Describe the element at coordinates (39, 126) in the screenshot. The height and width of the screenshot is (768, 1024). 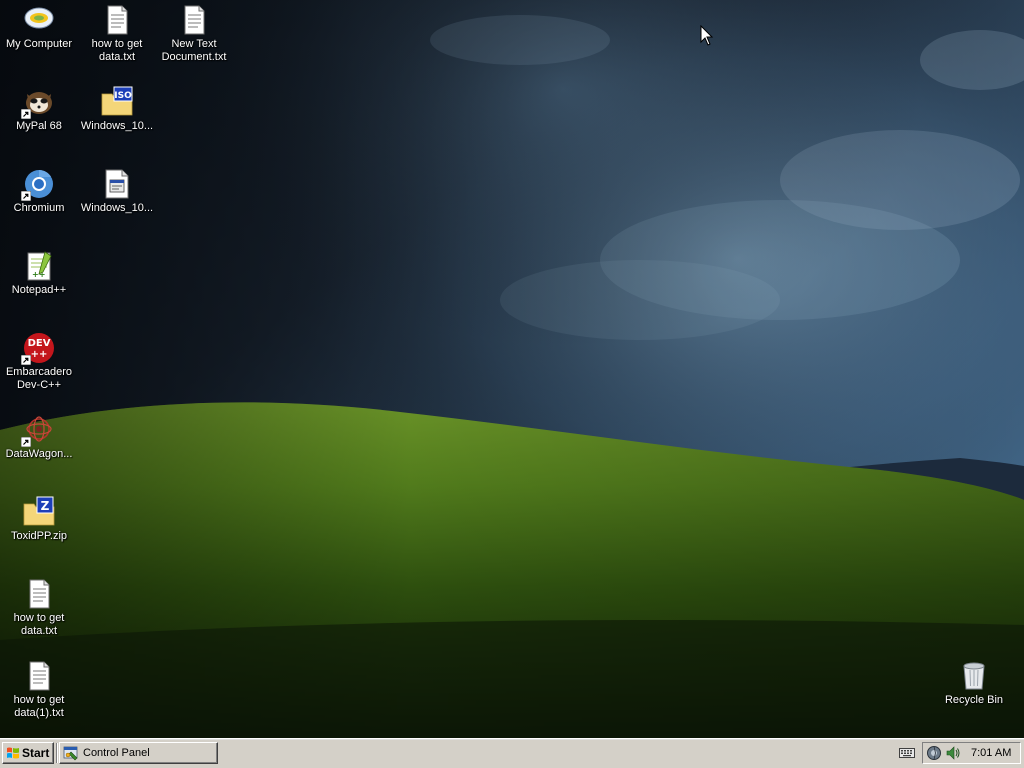
I see `desktop-icon-label: MyPal 68` at that location.